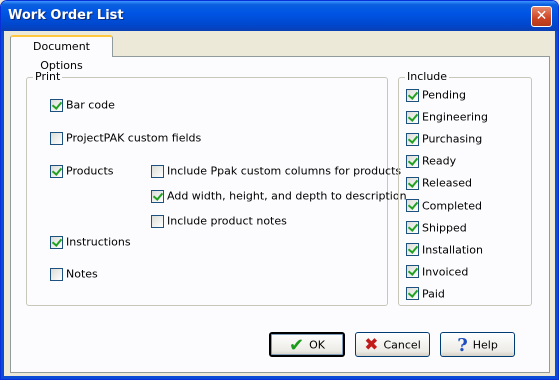 The image size is (559, 380). I want to click on projectpak-custom-fields-label: ProjectPAK custom fields, so click(134, 138).